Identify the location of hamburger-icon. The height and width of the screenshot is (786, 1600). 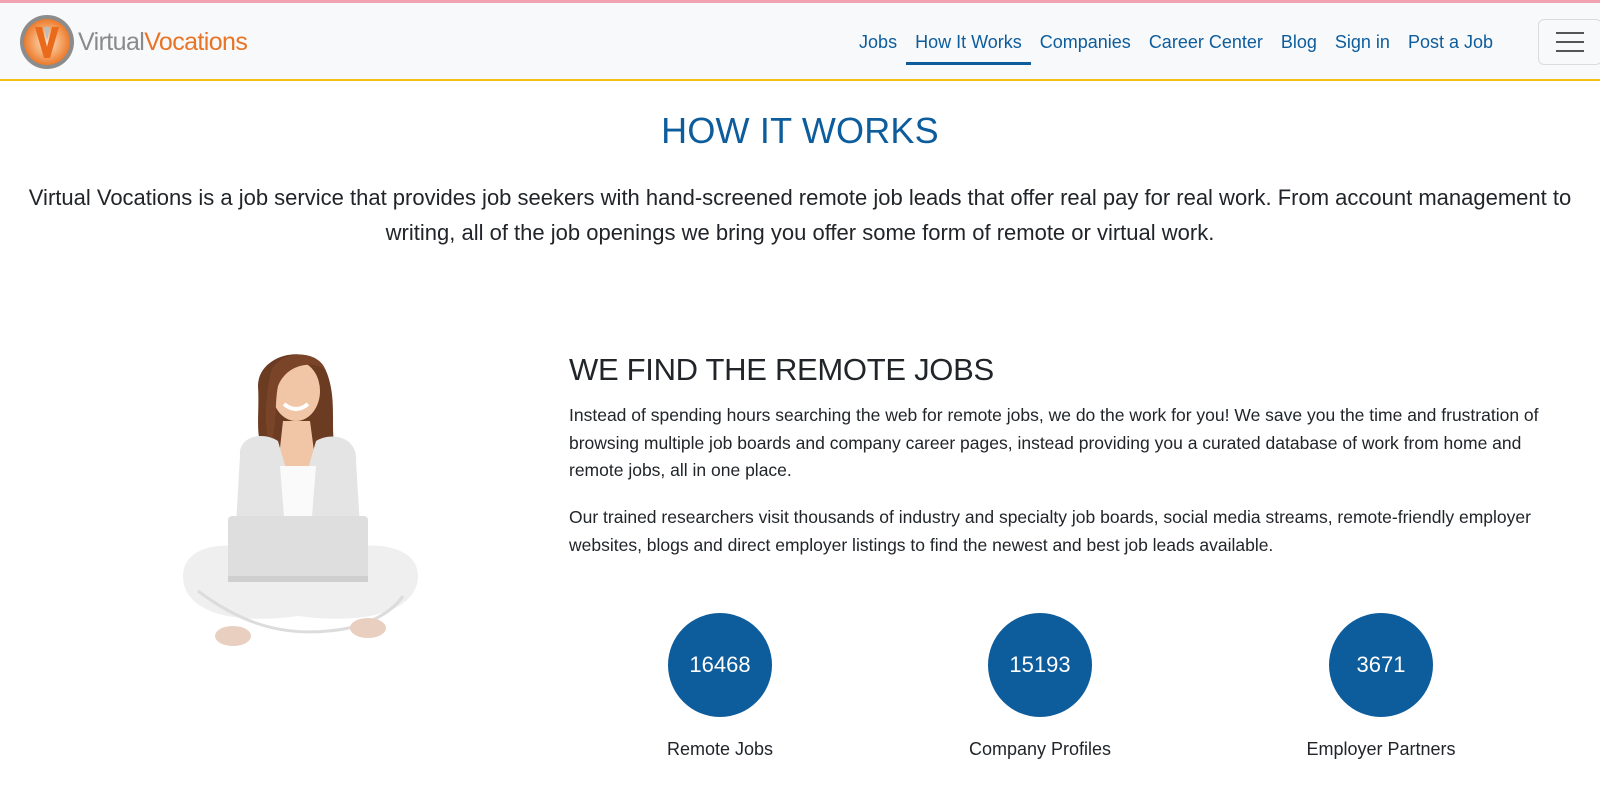
(1570, 33).